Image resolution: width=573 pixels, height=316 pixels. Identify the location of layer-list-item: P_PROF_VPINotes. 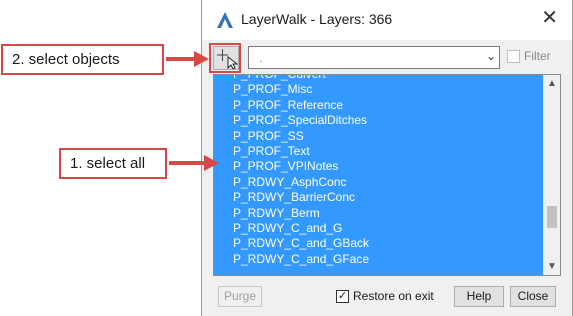
(378, 166).